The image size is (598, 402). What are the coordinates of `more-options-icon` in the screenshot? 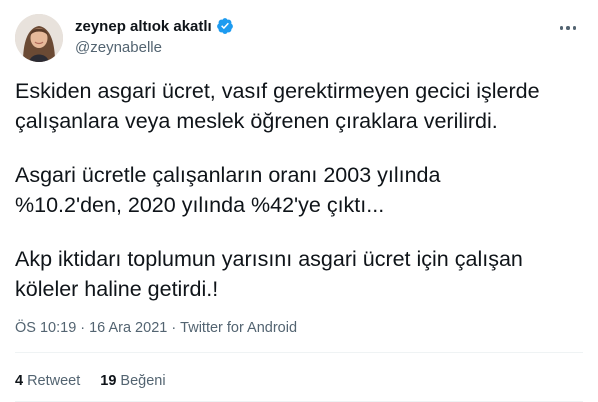 It's located at (568, 28).